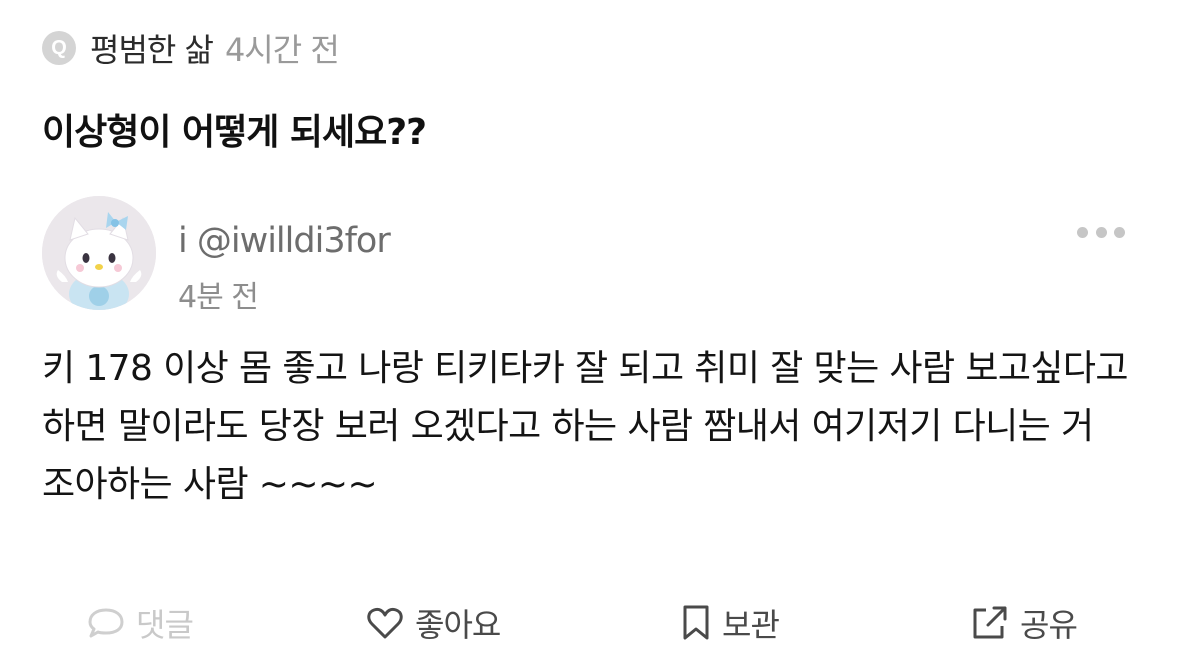 The width and height of the screenshot is (1179, 663). Describe the element at coordinates (990, 622) in the screenshot. I see `share-icon` at that location.